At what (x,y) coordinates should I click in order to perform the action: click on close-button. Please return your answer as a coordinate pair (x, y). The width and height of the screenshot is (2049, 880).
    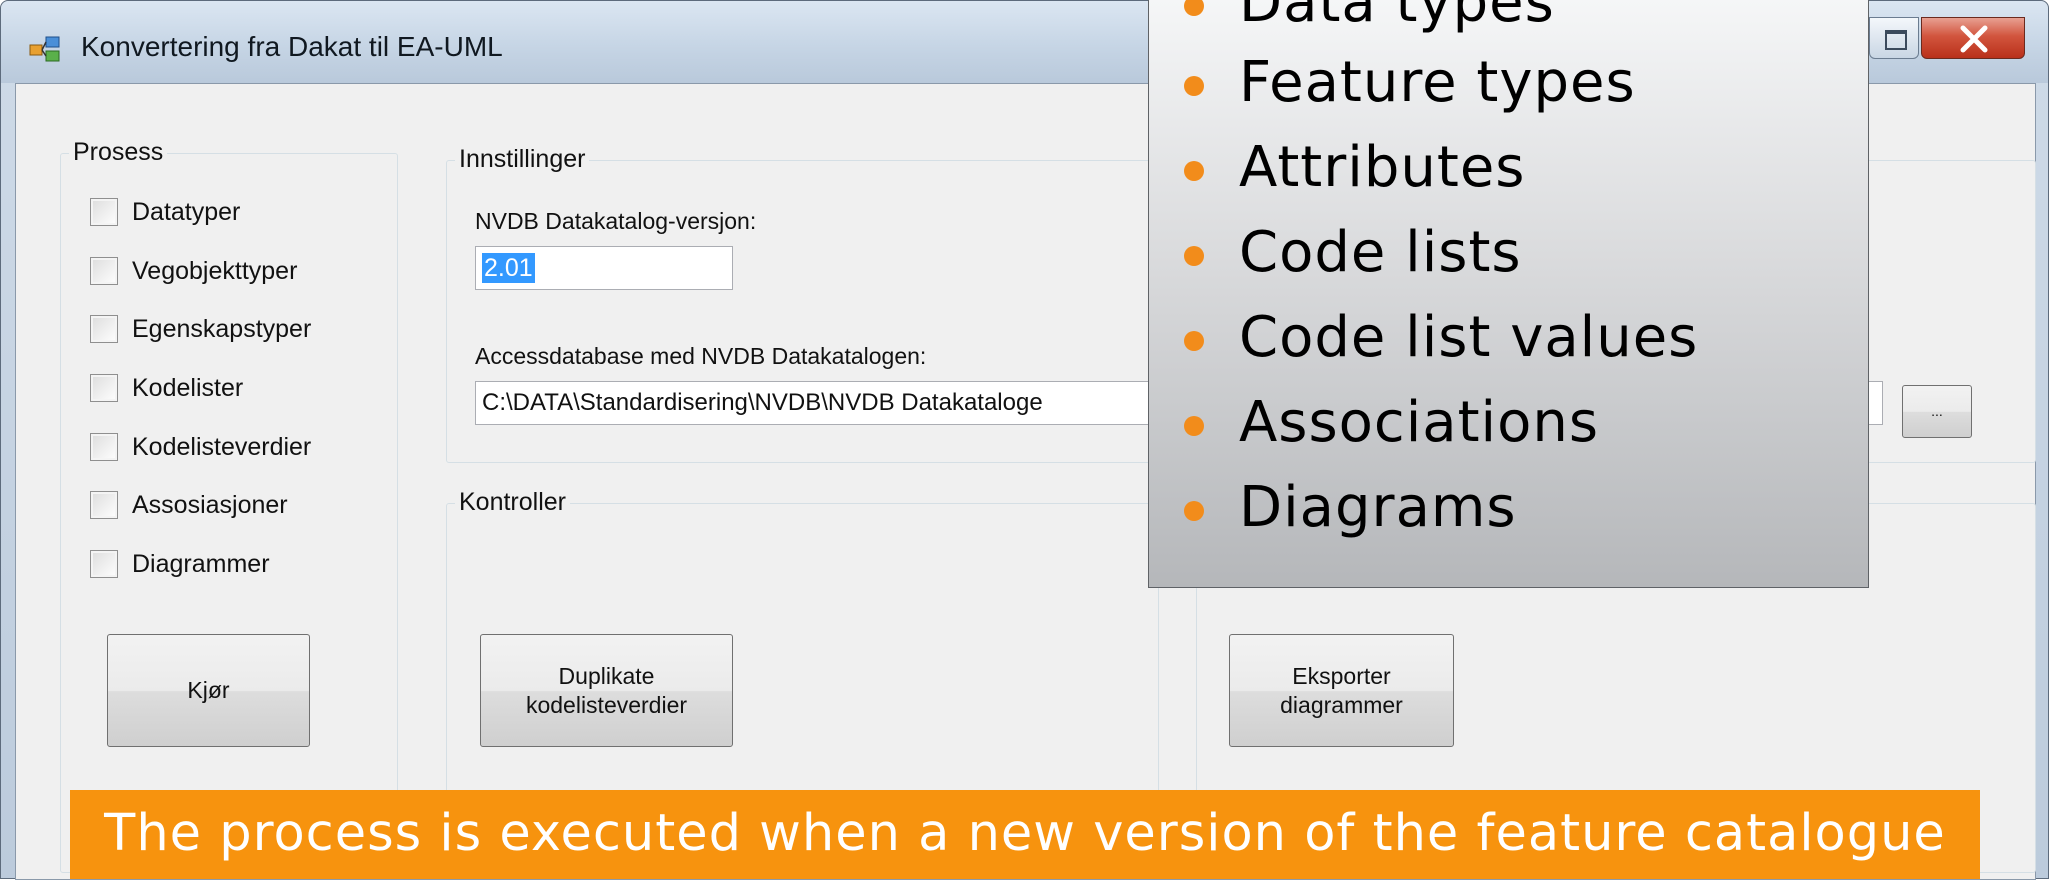
    Looking at the image, I should click on (1973, 38).